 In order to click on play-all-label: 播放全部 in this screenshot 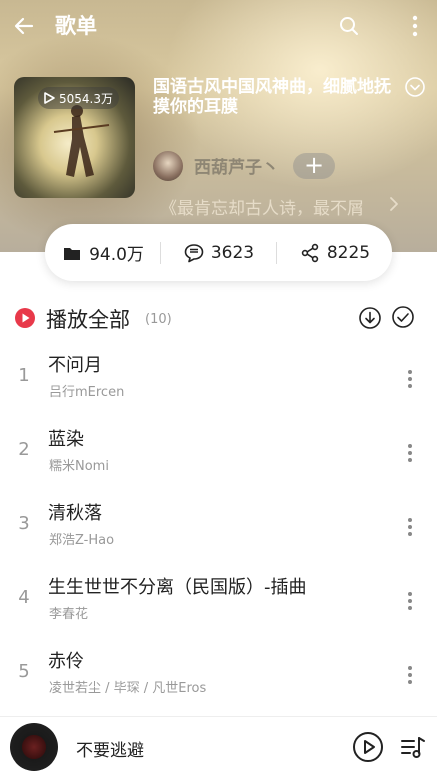, I will do `click(88, 319)`.